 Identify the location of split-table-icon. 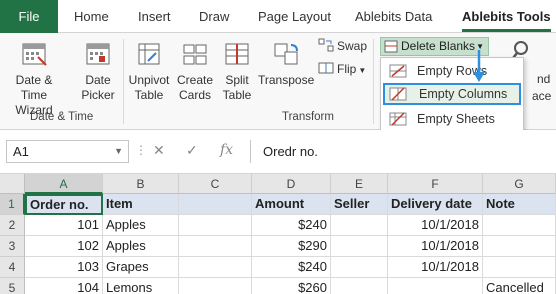
(237, 54).